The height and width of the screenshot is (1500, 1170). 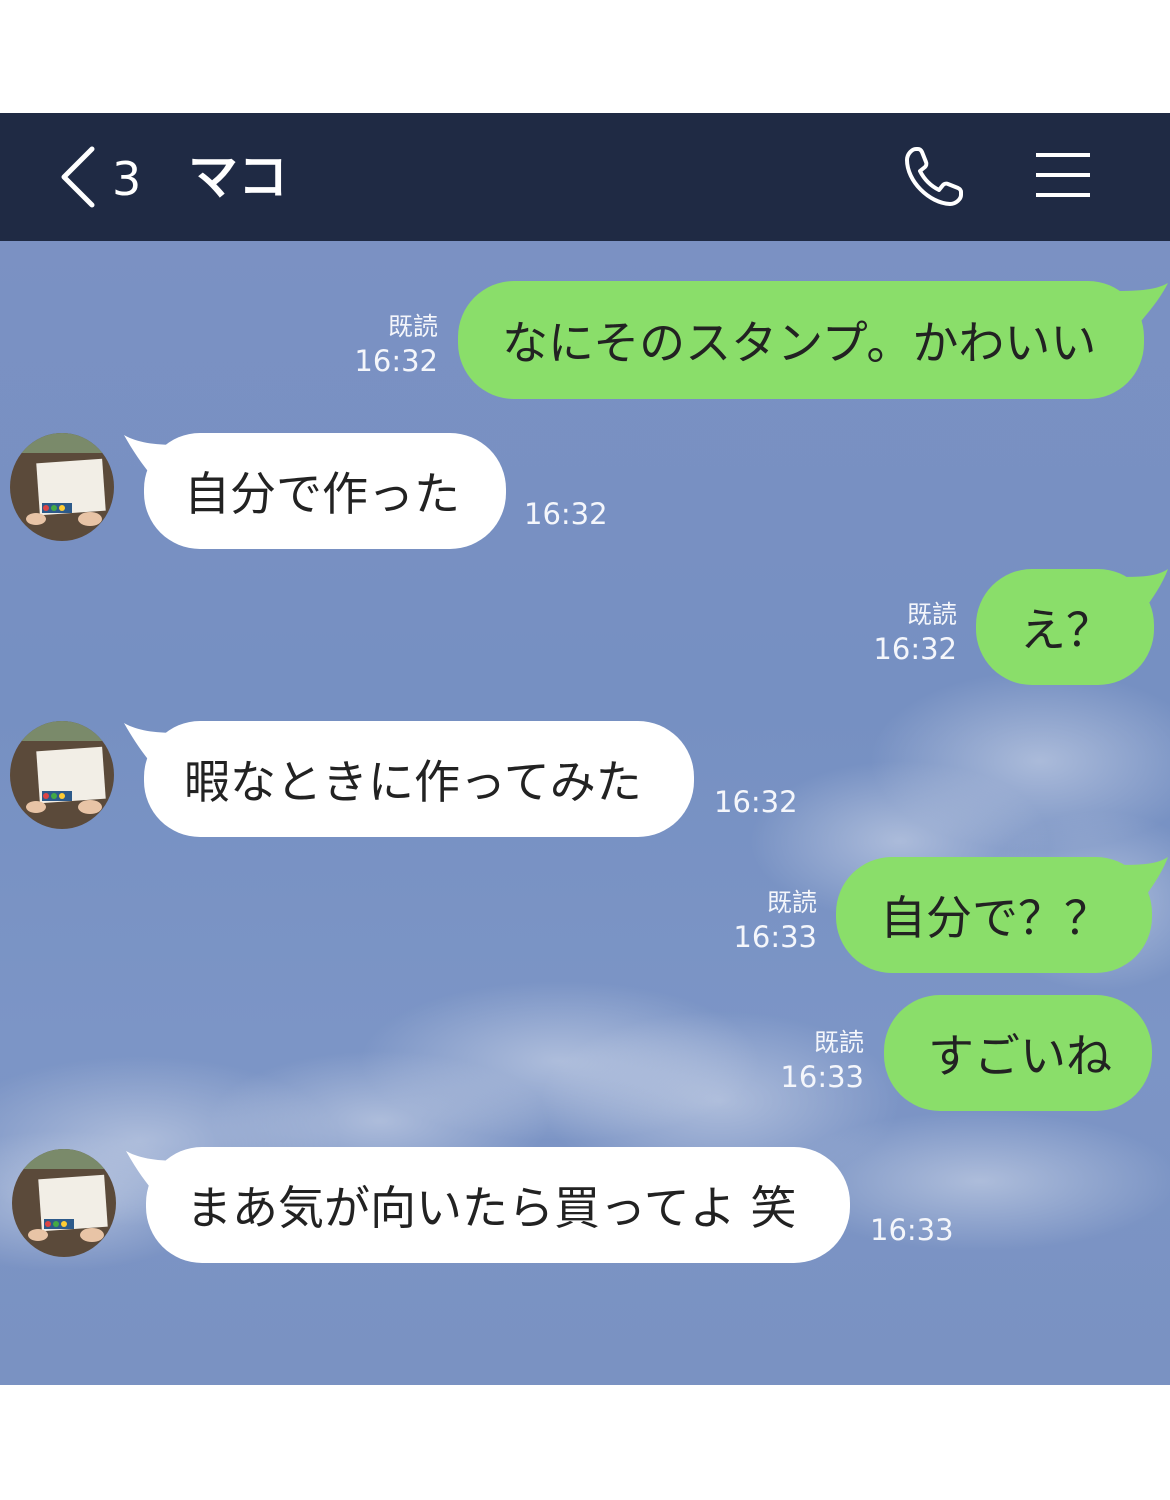 What do you see at coordinates (934, 176) in the screenshot?
I see `phone-icon` at bounding box center [934, 176].